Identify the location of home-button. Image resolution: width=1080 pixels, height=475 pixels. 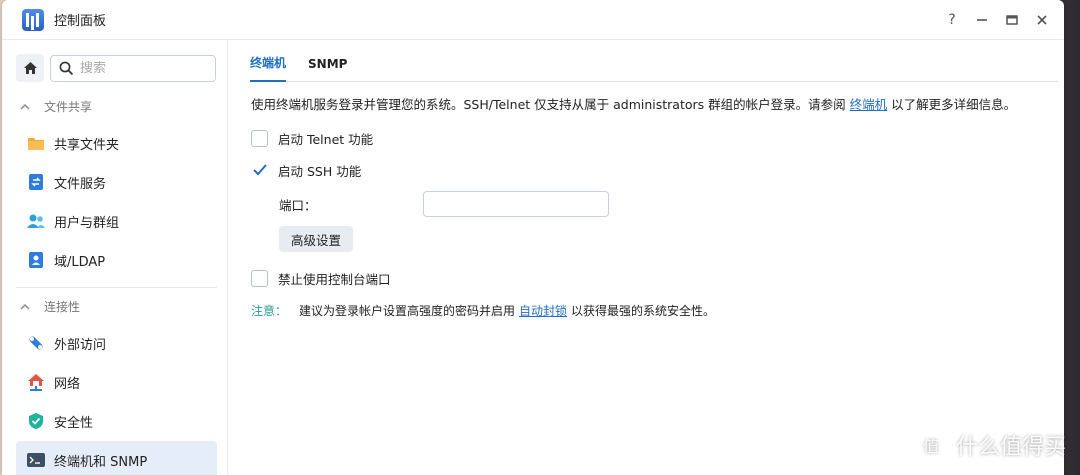
(30, 68).